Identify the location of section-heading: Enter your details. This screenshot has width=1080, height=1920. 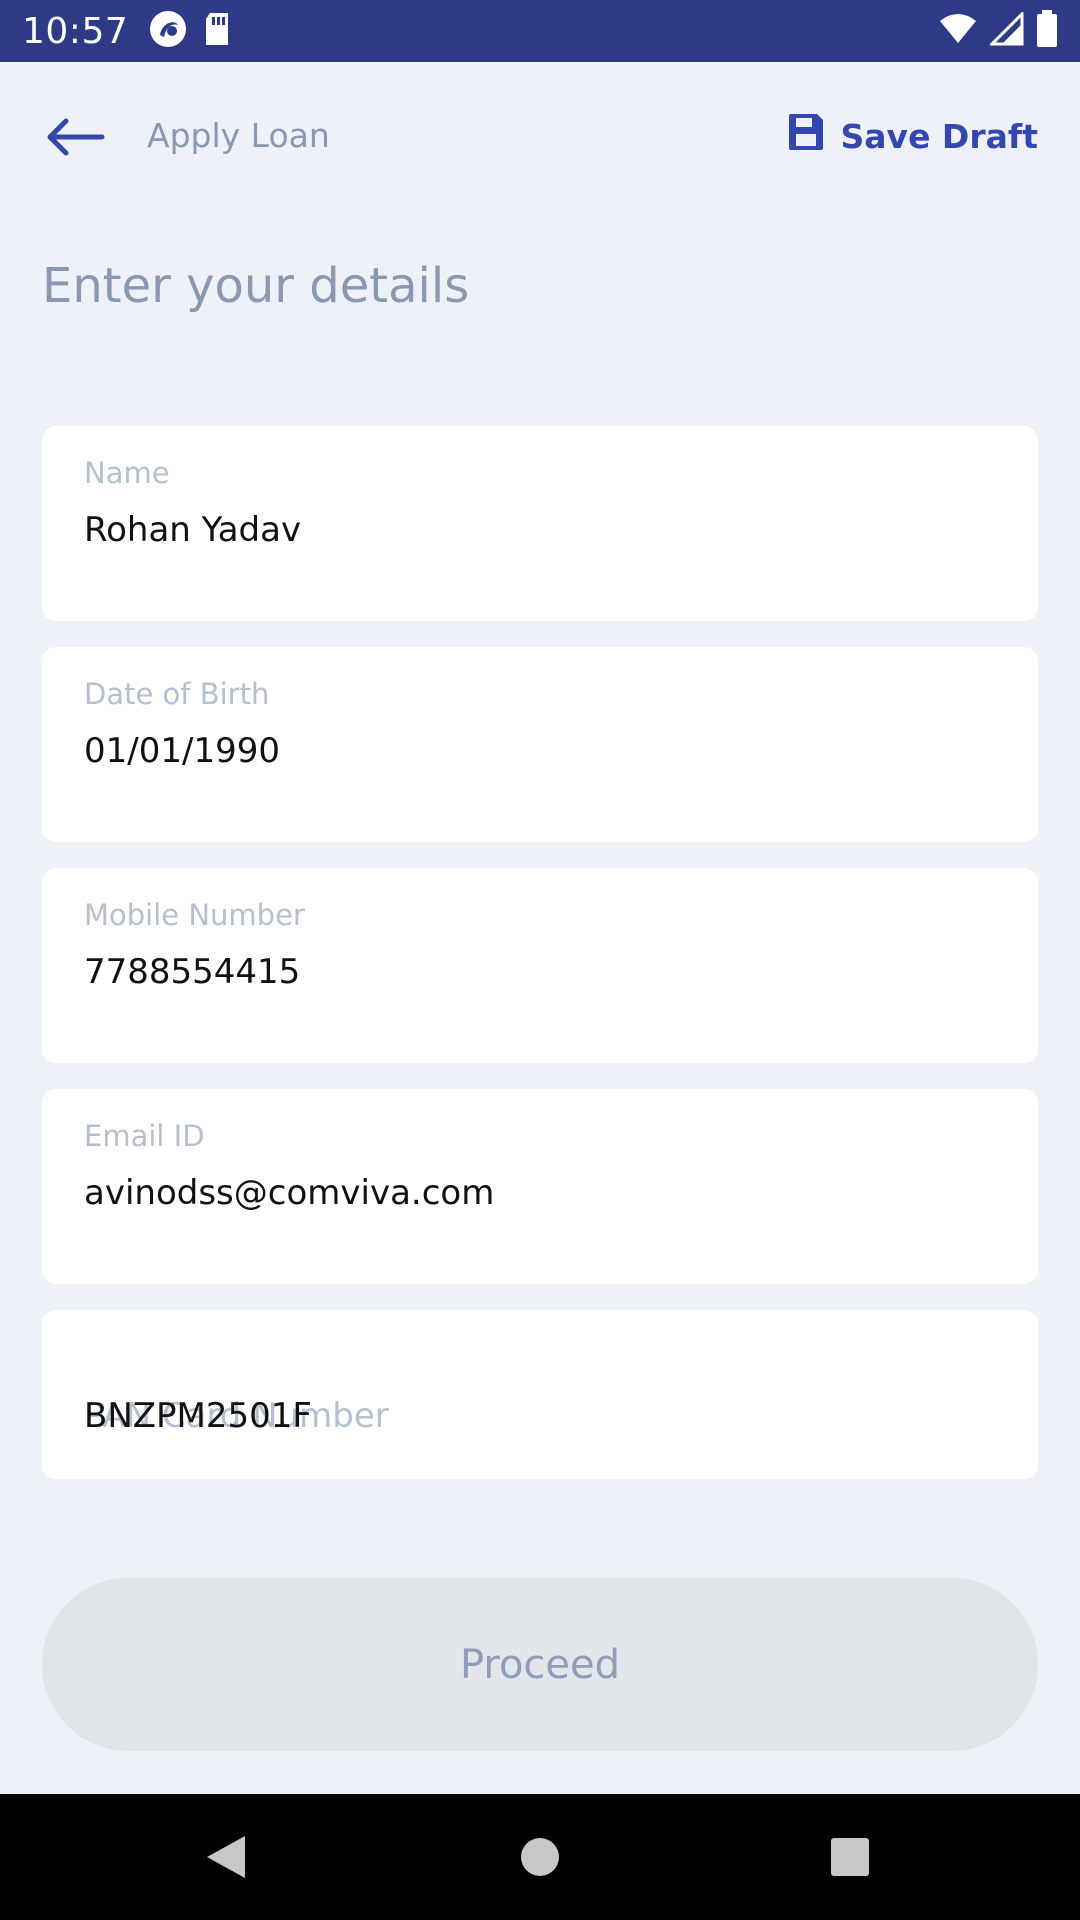
(256, 286).